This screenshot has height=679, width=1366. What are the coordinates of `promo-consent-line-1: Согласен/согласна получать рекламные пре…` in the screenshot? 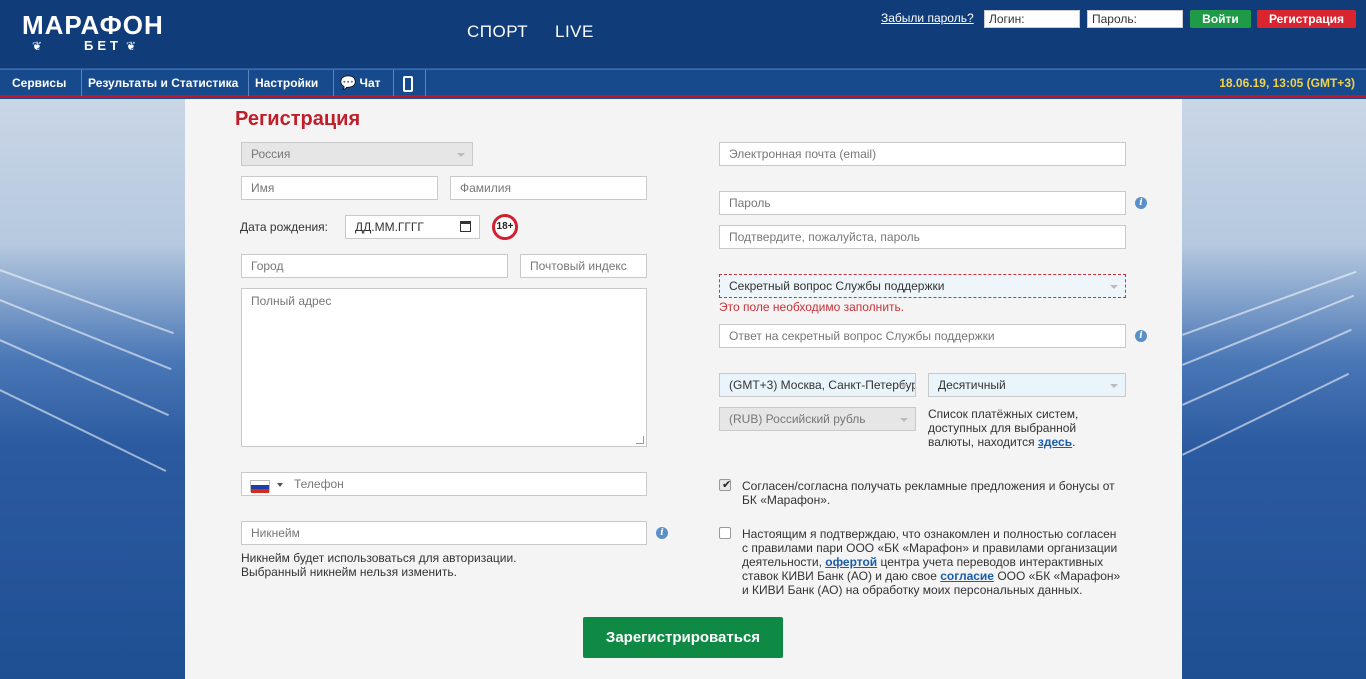 It's located at (928, 486).